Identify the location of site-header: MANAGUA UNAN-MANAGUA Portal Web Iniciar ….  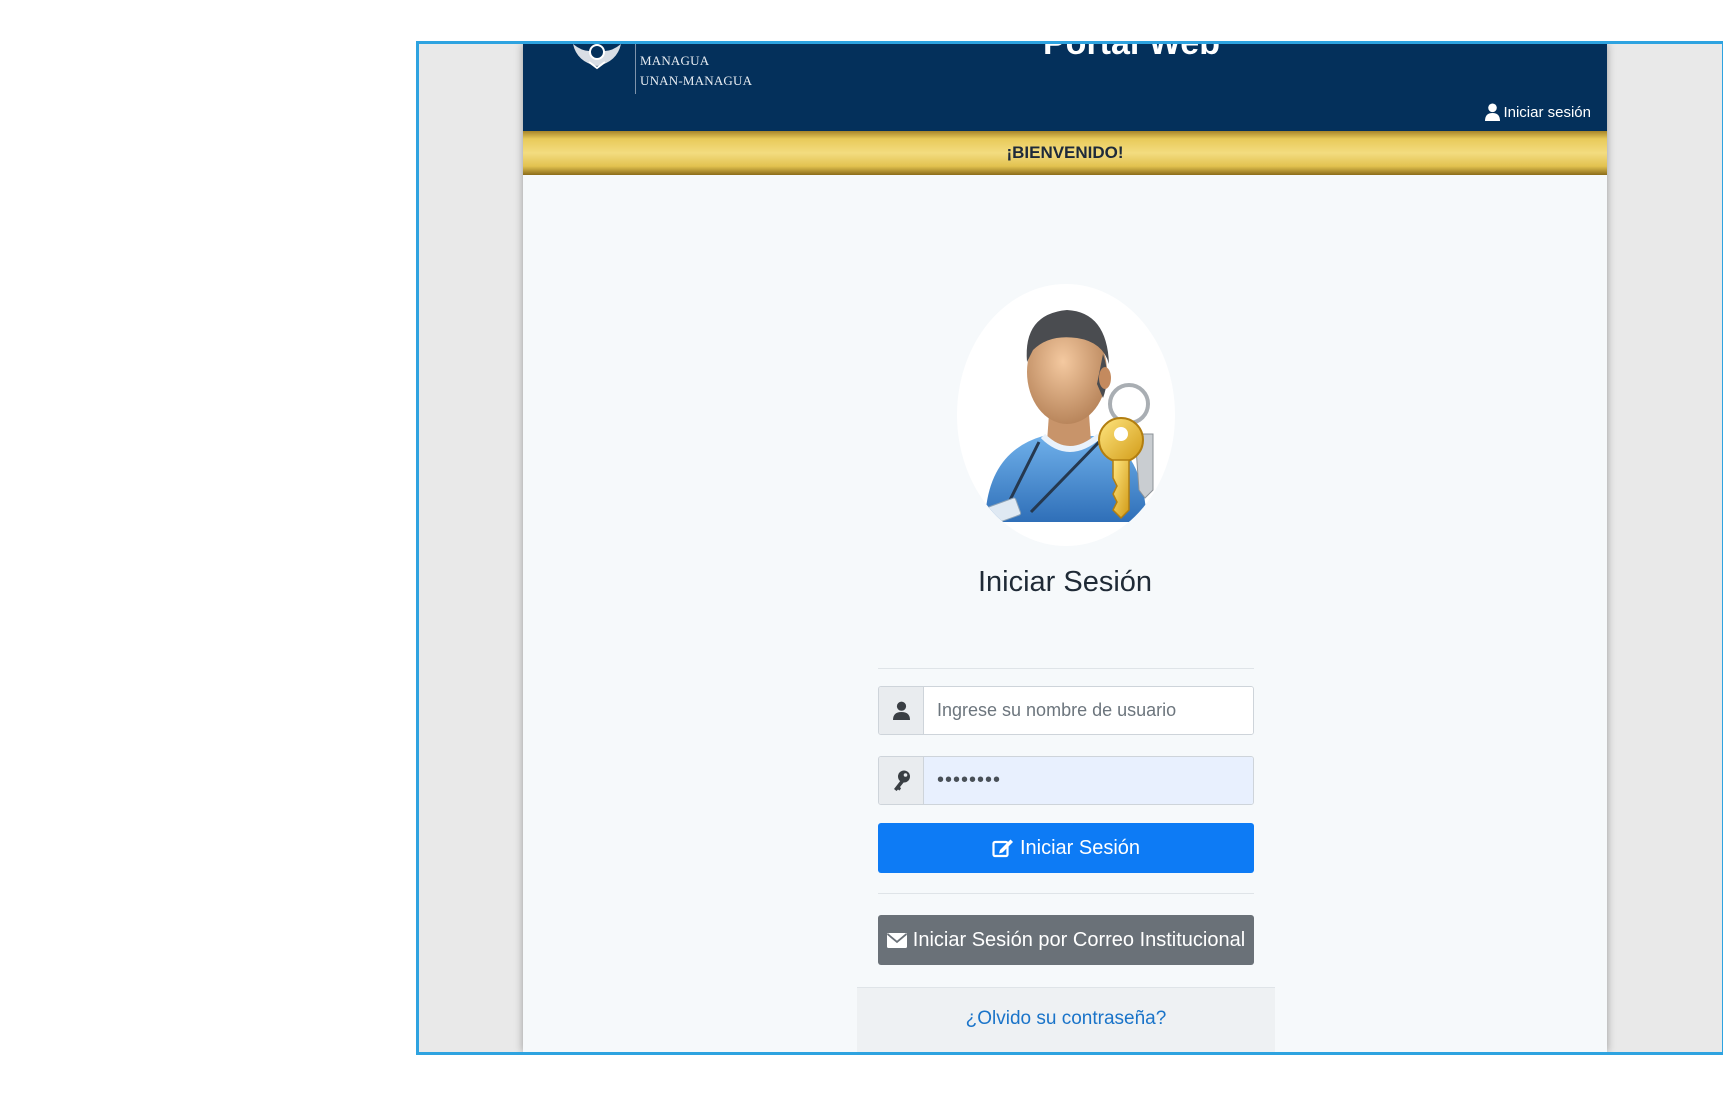
(1065, 87).